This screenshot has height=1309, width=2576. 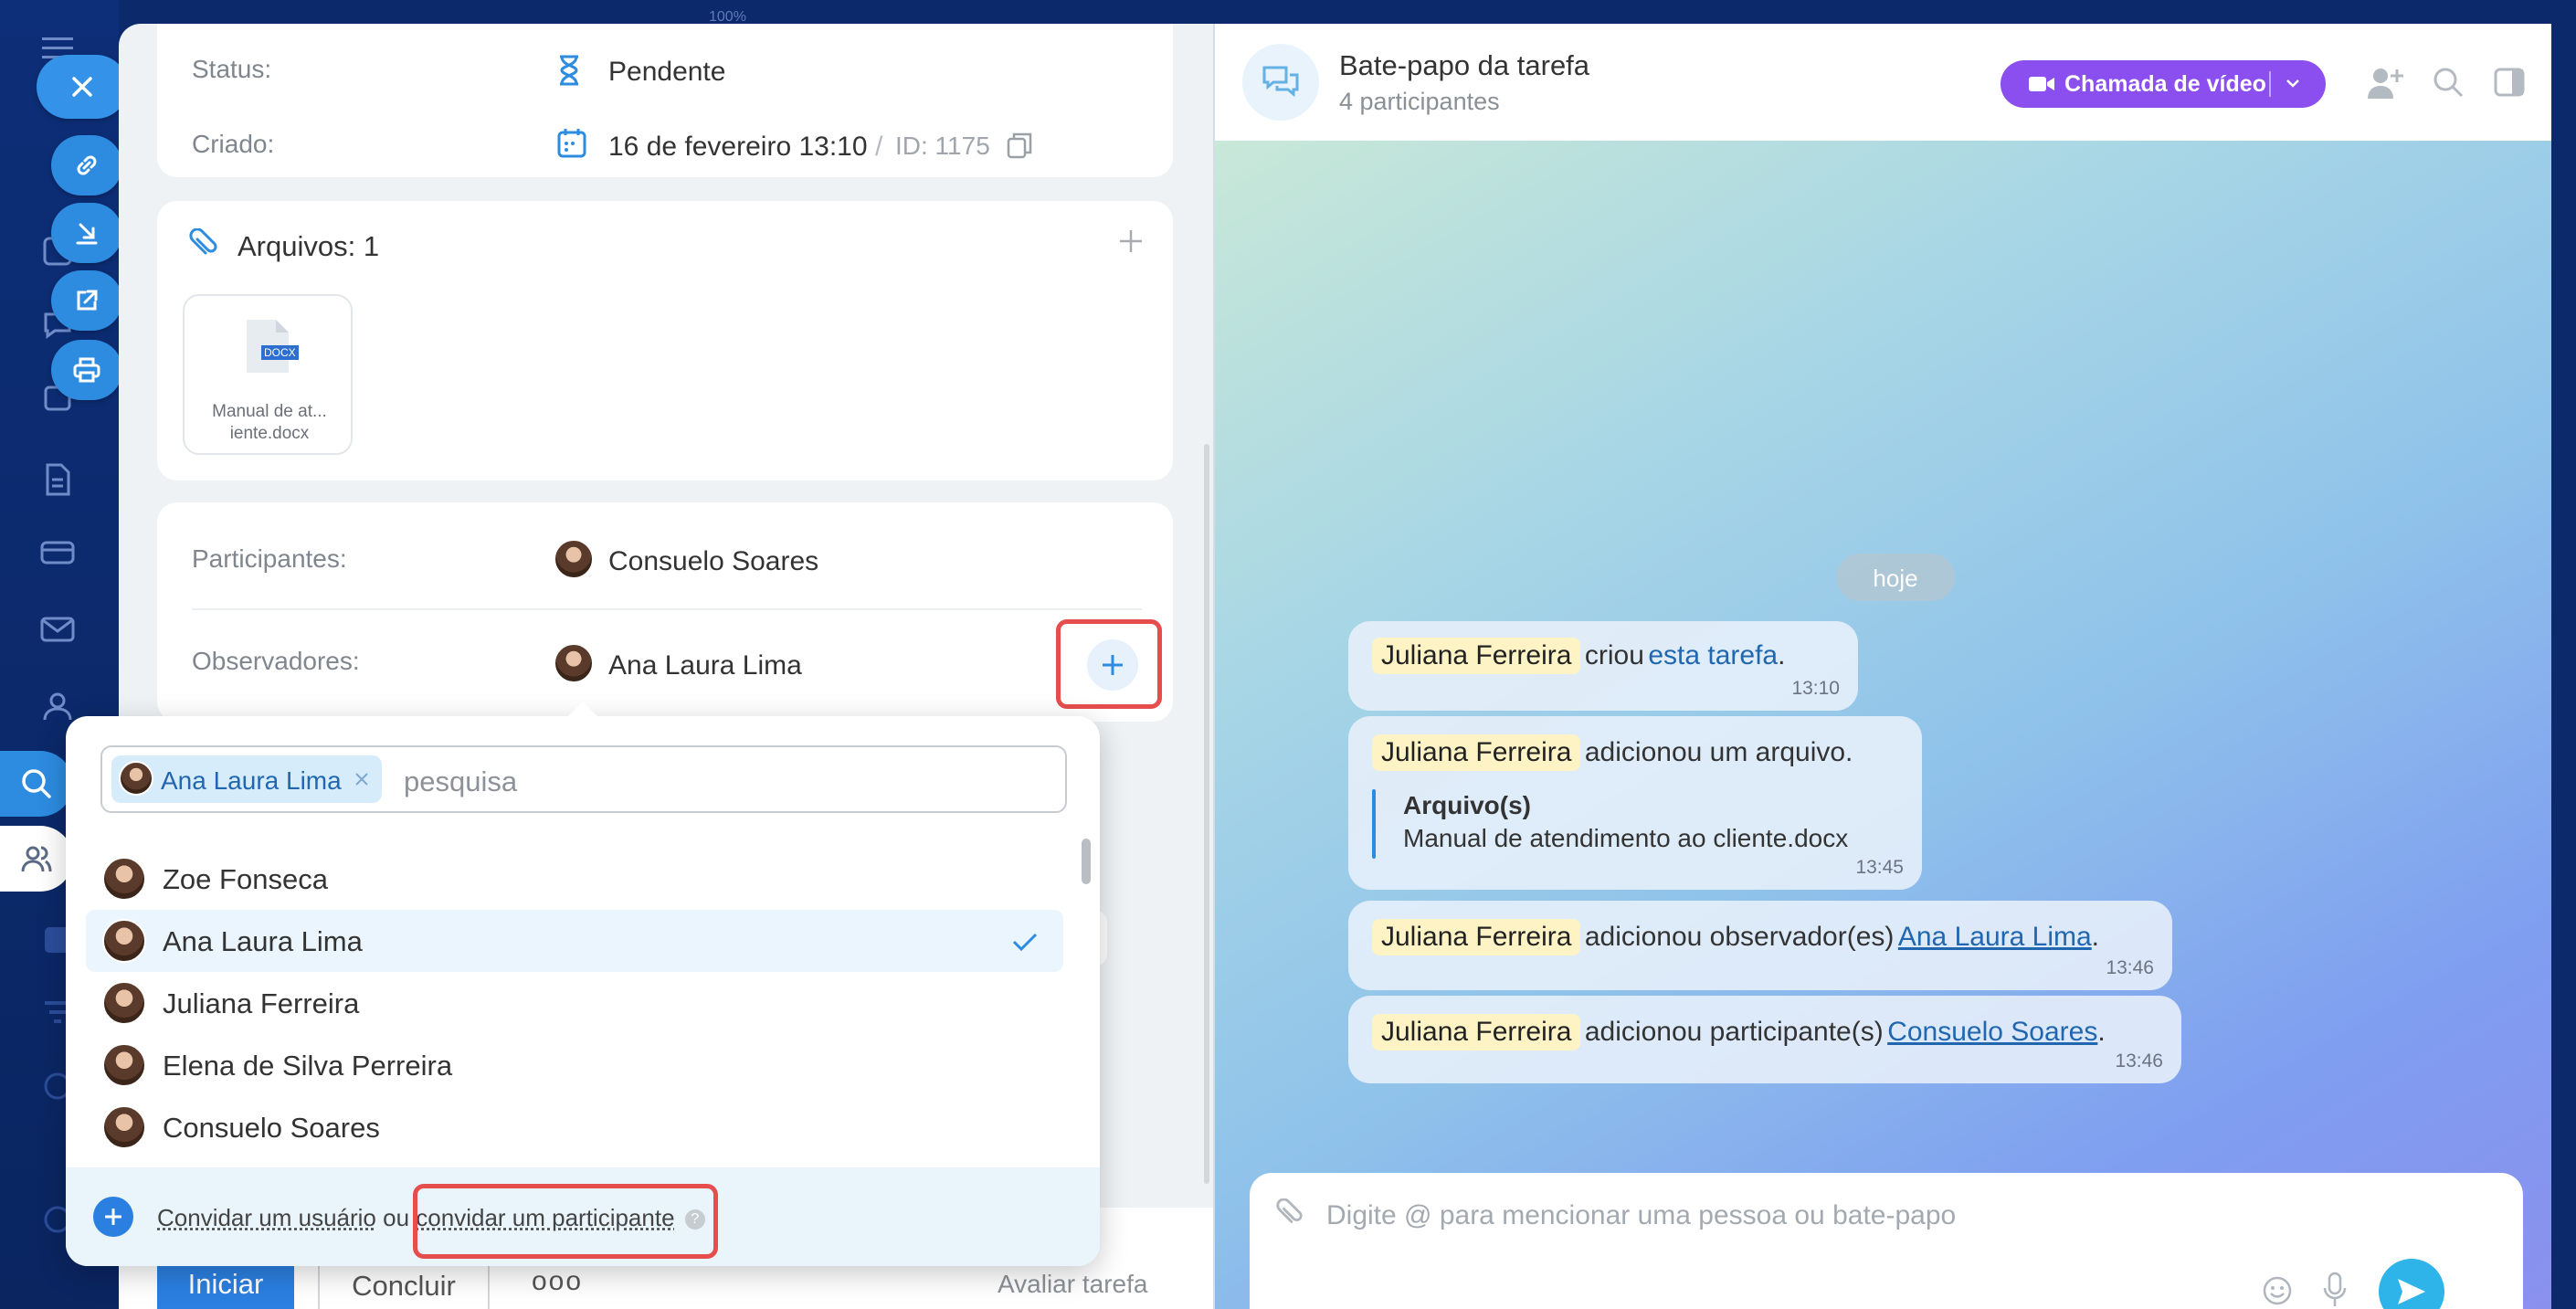 I want to click on file-tile: DOCX Manual de at... iente.docx, so click(x=268, y=374).